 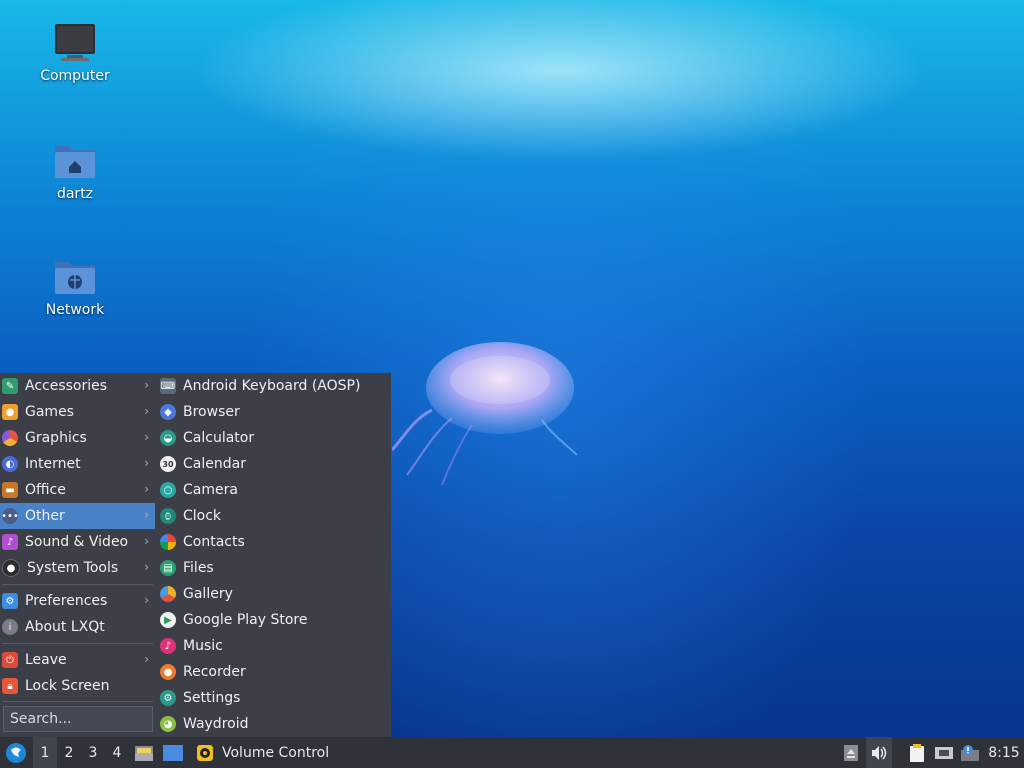 I want to click on menu-item-sound-video: ♪ Sound & Video ›, so click(x=77, y=542).